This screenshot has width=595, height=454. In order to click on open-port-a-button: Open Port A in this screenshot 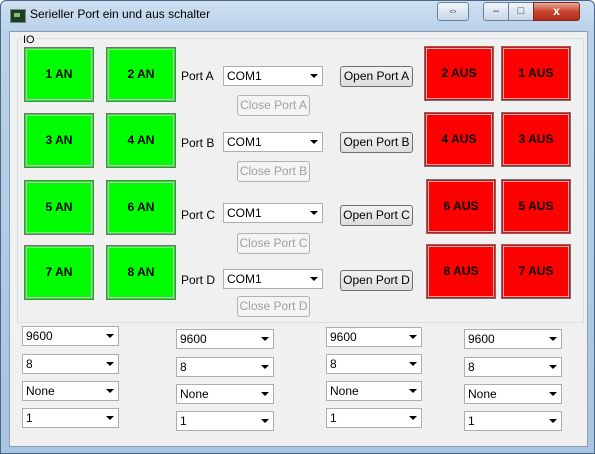, I will do `click(376, 76)`.